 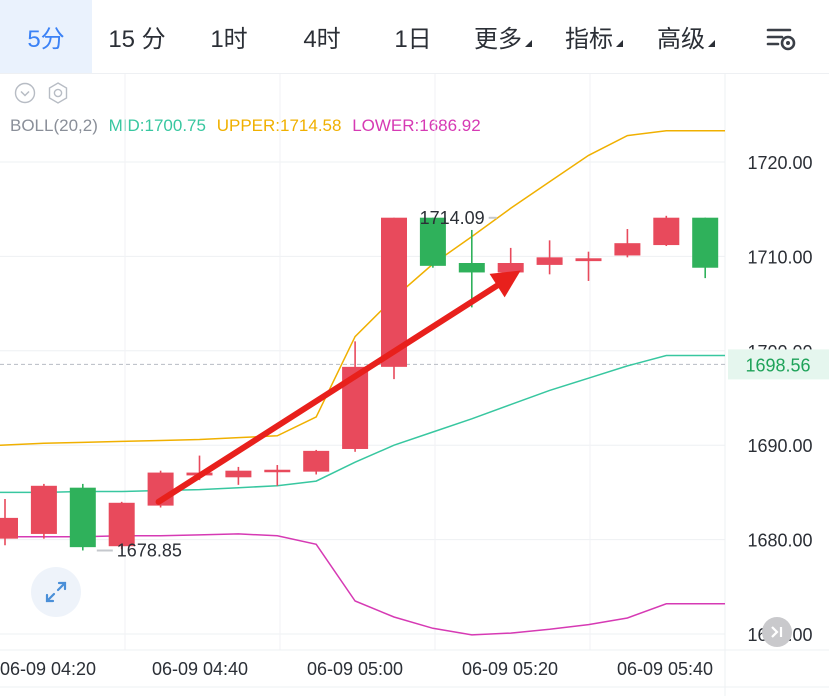 I want to click on tab-label: 指标, so click(x=589, y=39).